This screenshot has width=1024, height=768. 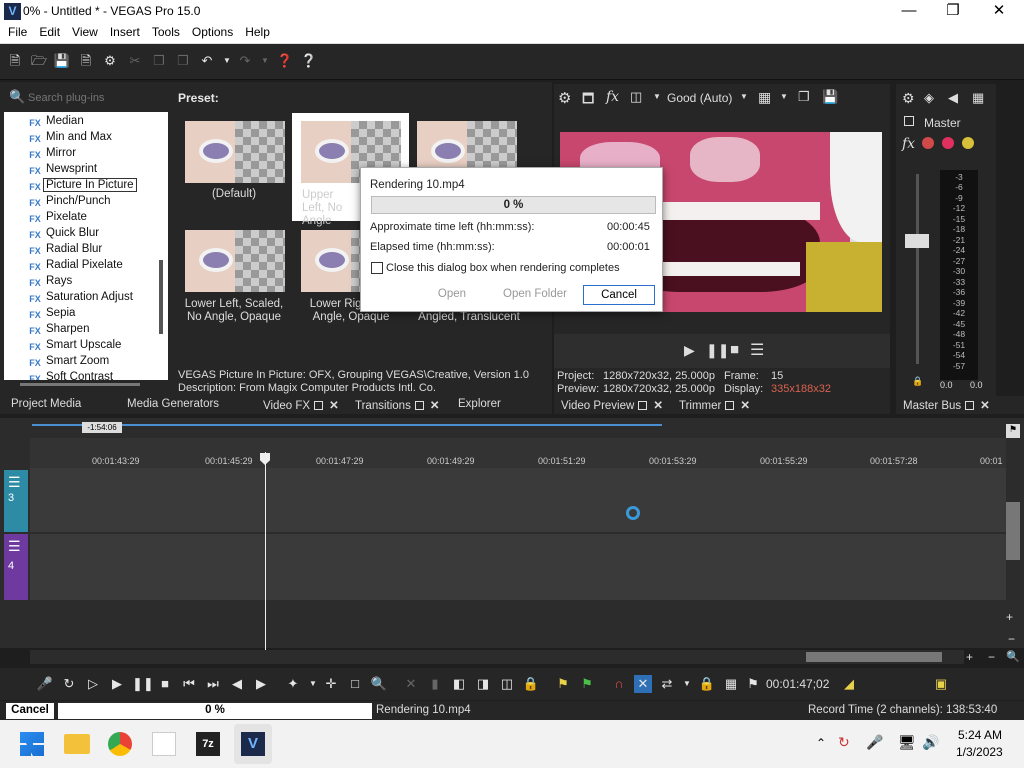 What do you see at coordinates (75, 265) in the screenshot?
I see `plugin-item: FX Radial Pixelate` at bounding box center [75, 265].